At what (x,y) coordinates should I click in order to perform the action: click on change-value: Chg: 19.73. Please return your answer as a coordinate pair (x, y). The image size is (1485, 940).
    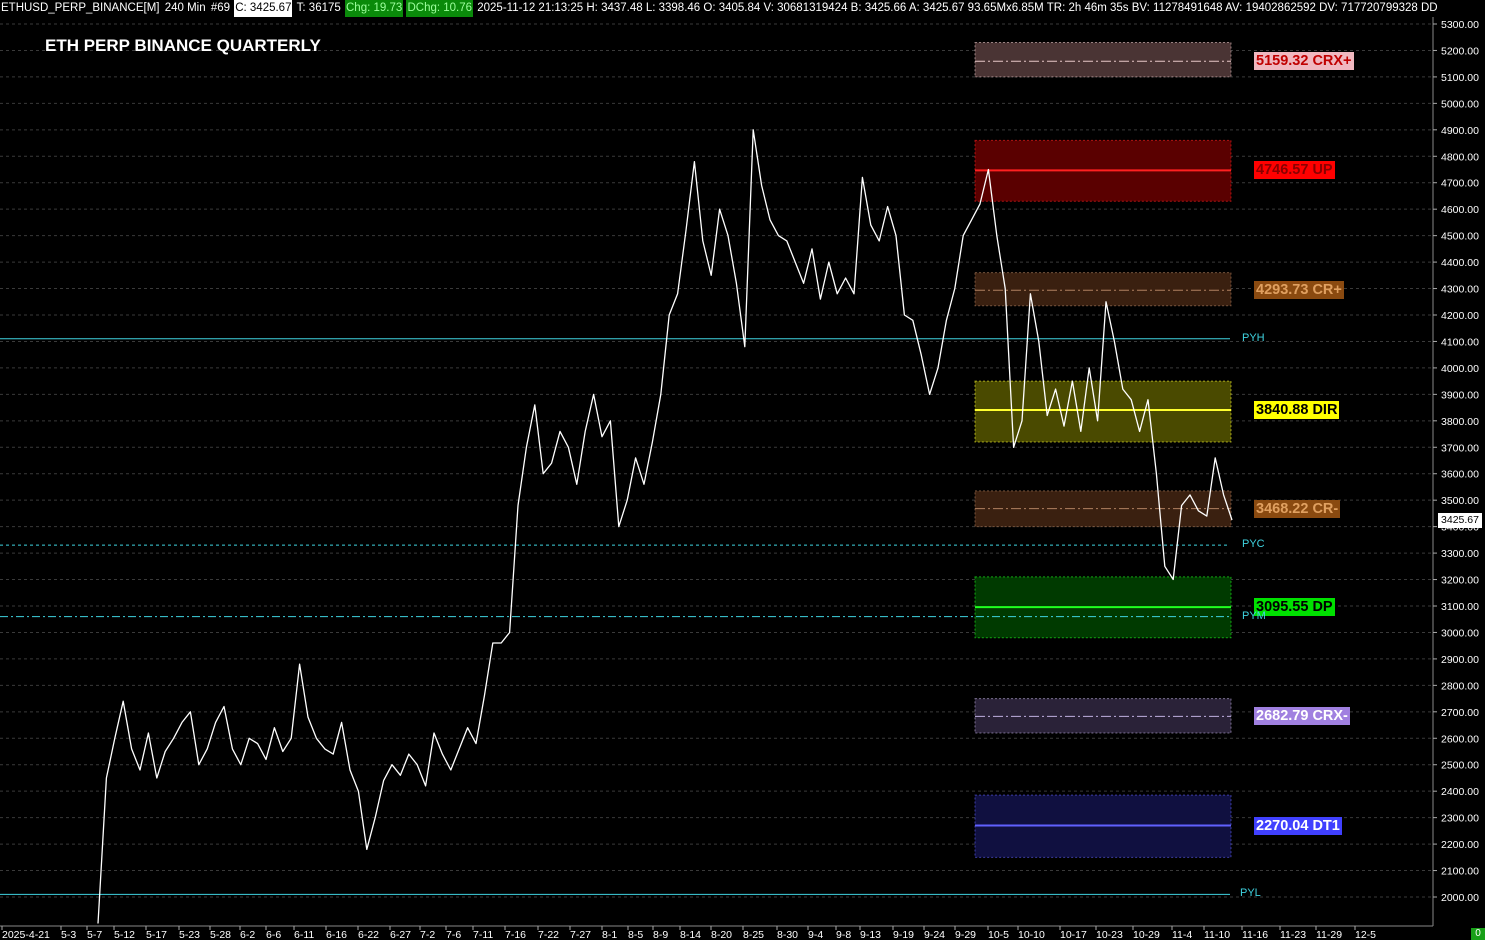
    Looking at the image, I should click on (374, 8).